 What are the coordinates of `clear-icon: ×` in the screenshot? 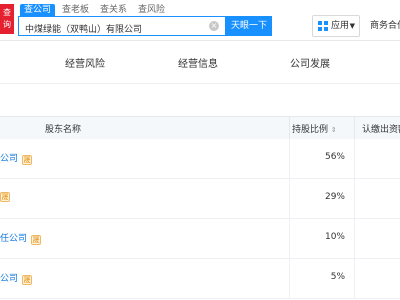 It's located at (214, 26).